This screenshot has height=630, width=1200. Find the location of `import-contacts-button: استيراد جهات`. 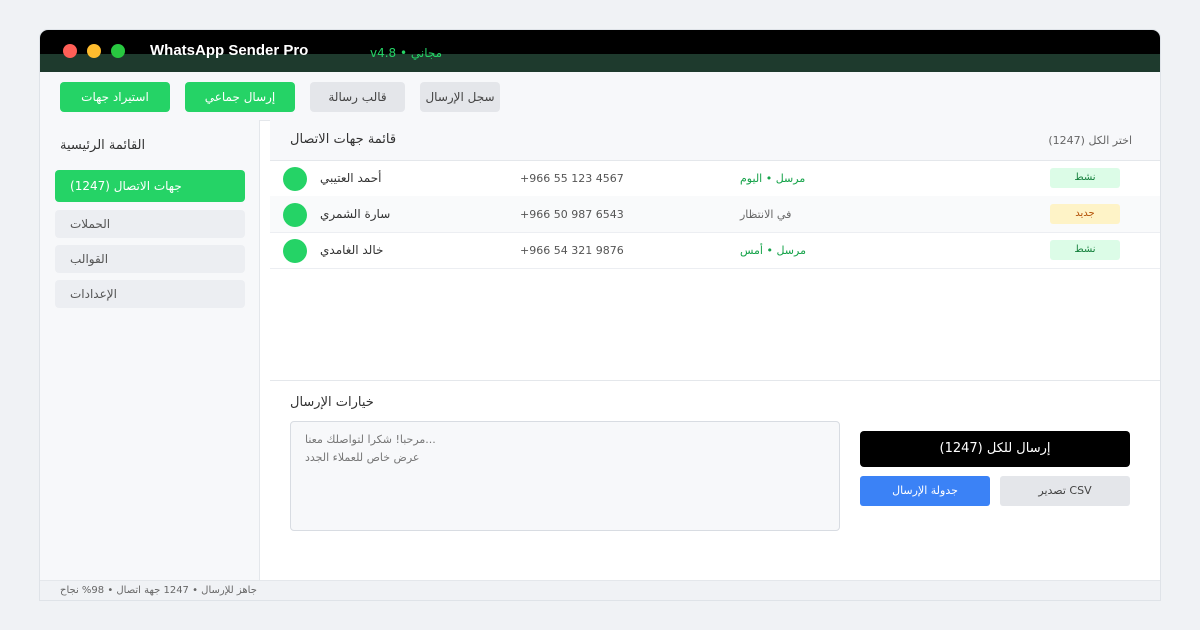

import-contacts-button: استيراد جهات is located at coordinates (115, 97).